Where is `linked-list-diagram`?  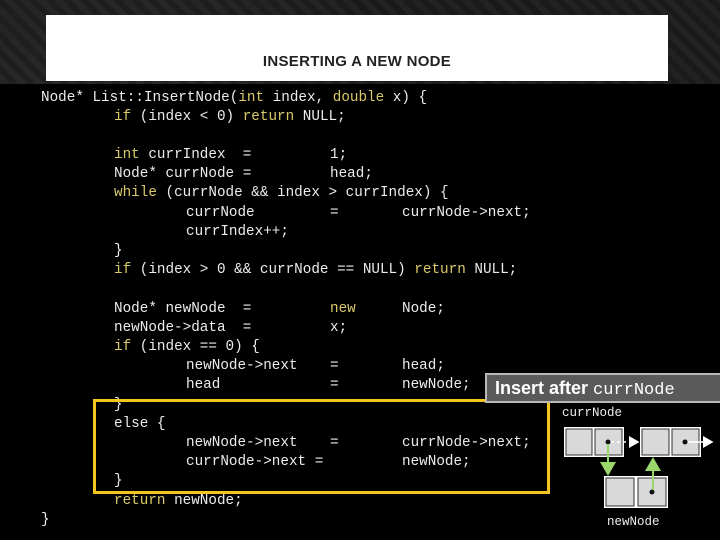
linked-list-diagram is located at coordinates (639, 467).